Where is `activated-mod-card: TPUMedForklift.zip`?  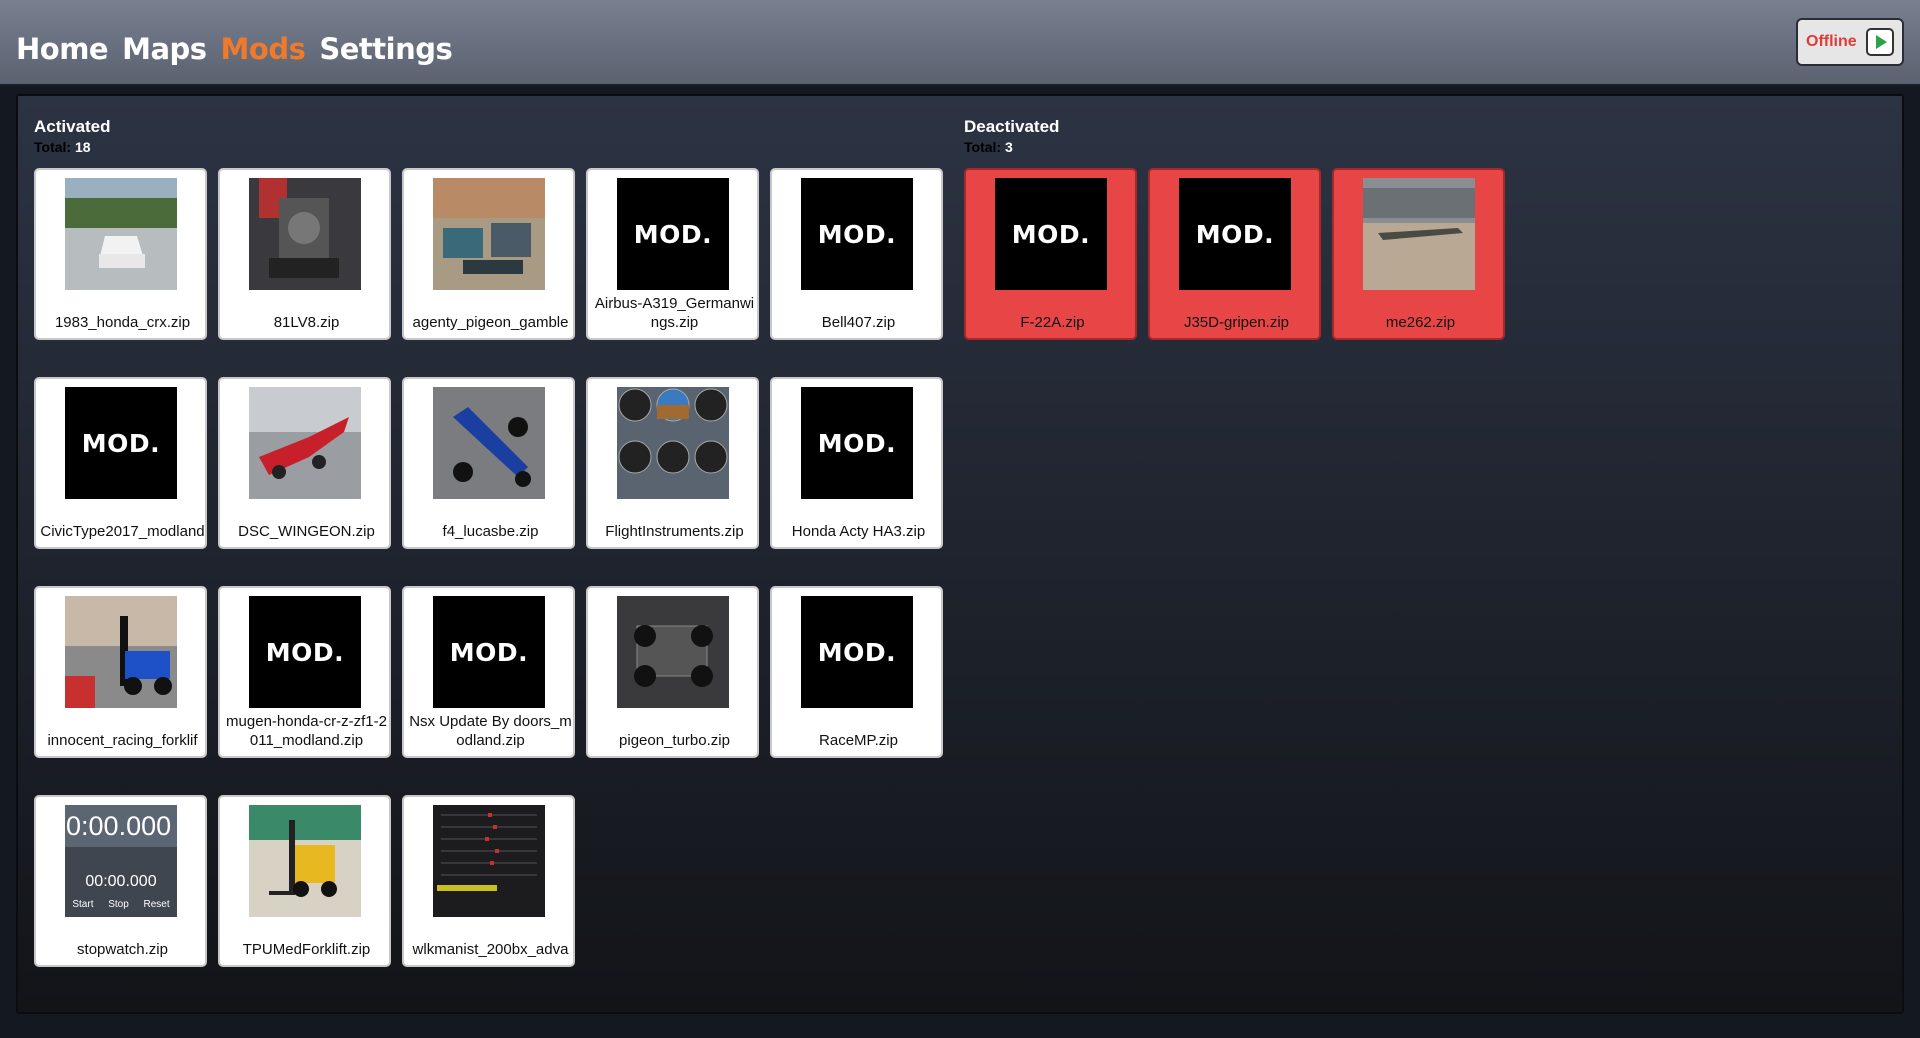
activated-mod-card: TPUMedForklift.zip is located at coordinates (304, 881).